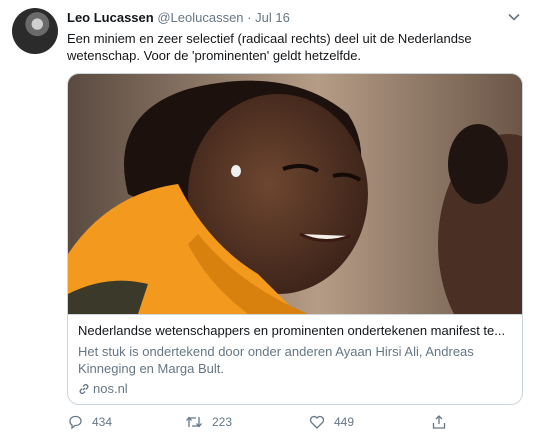 The width and height of the screenshot is (535, 444). Describe the element at coordinates (287, 424) in the screenshot. I see `tweet-actions: 434 223 449` at that location.